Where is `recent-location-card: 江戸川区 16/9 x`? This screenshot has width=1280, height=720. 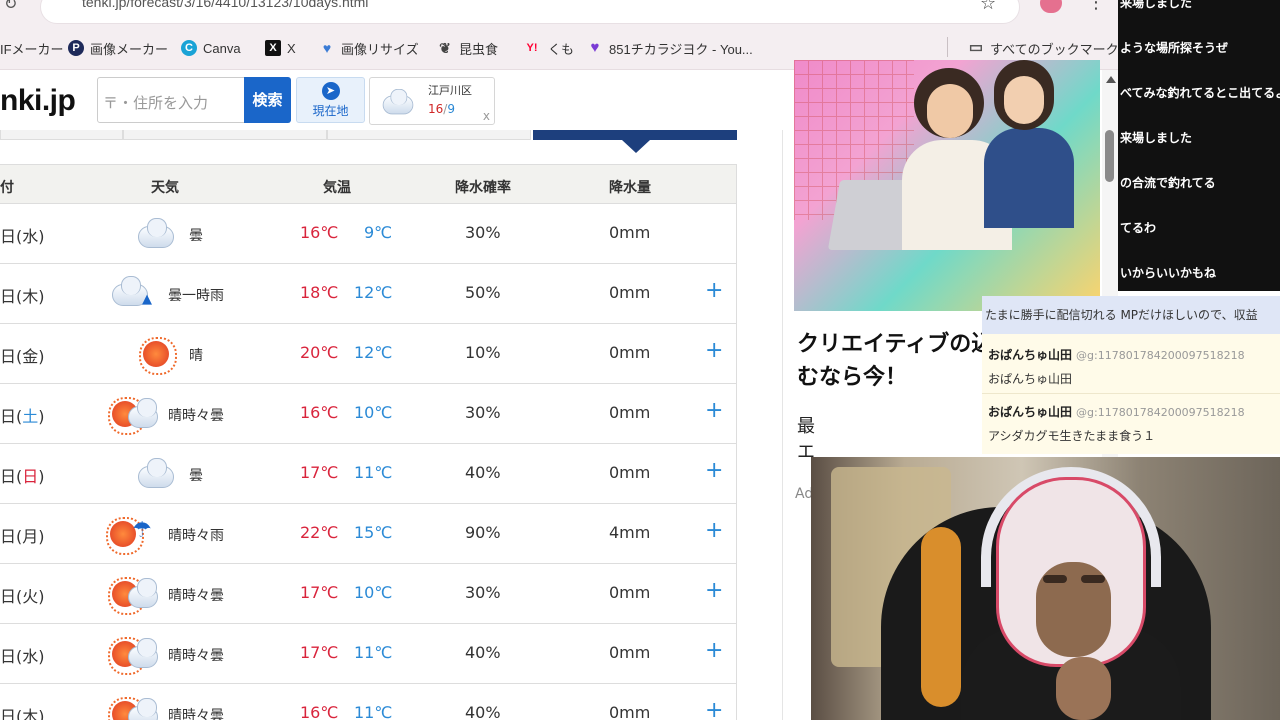 recent-location-card: 江戸川区 16/9 x is located at coordinates (432, 101).